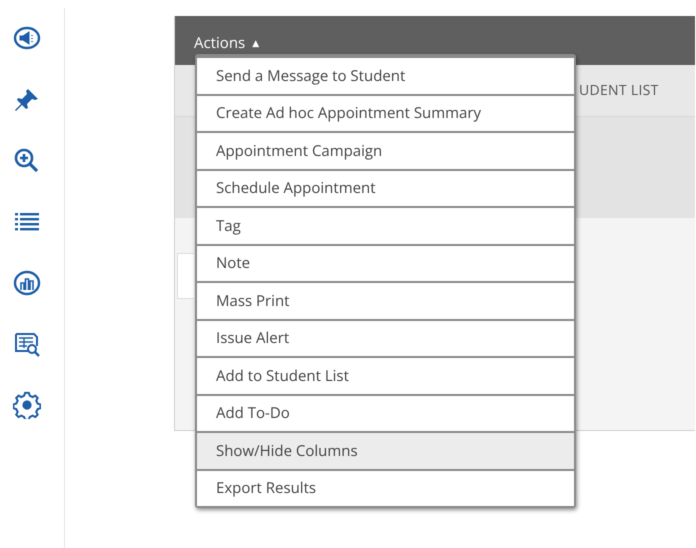  Describe the element at coordinates (385, 262) in the screenshot. I see `menu-item: Note` at that location.